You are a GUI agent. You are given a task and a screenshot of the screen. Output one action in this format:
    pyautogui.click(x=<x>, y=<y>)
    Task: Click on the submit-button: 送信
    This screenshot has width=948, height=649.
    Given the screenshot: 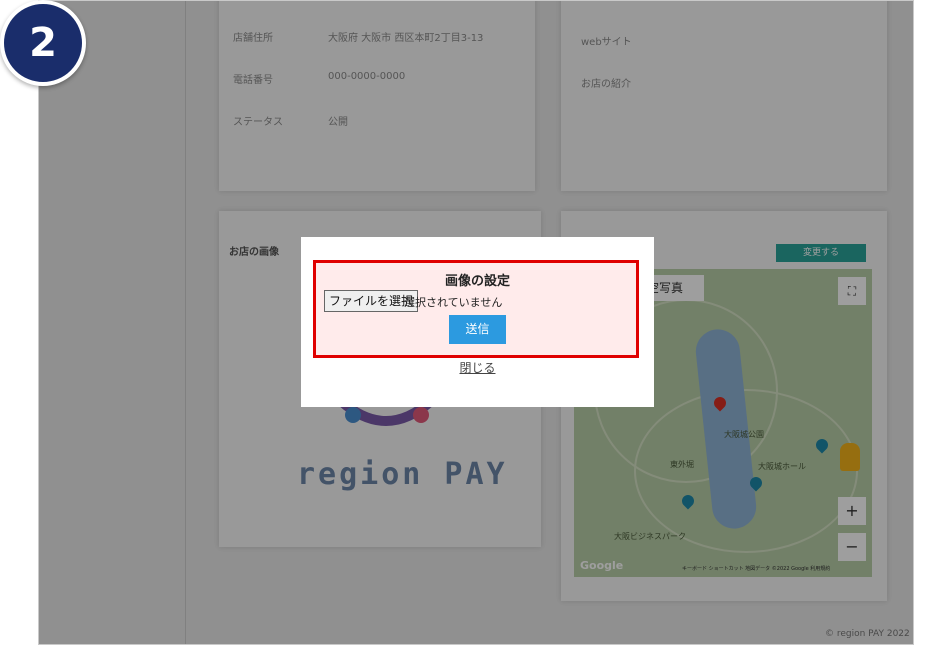 What is the action you would take?
    pyautogui.click(x=477, y=329)
    